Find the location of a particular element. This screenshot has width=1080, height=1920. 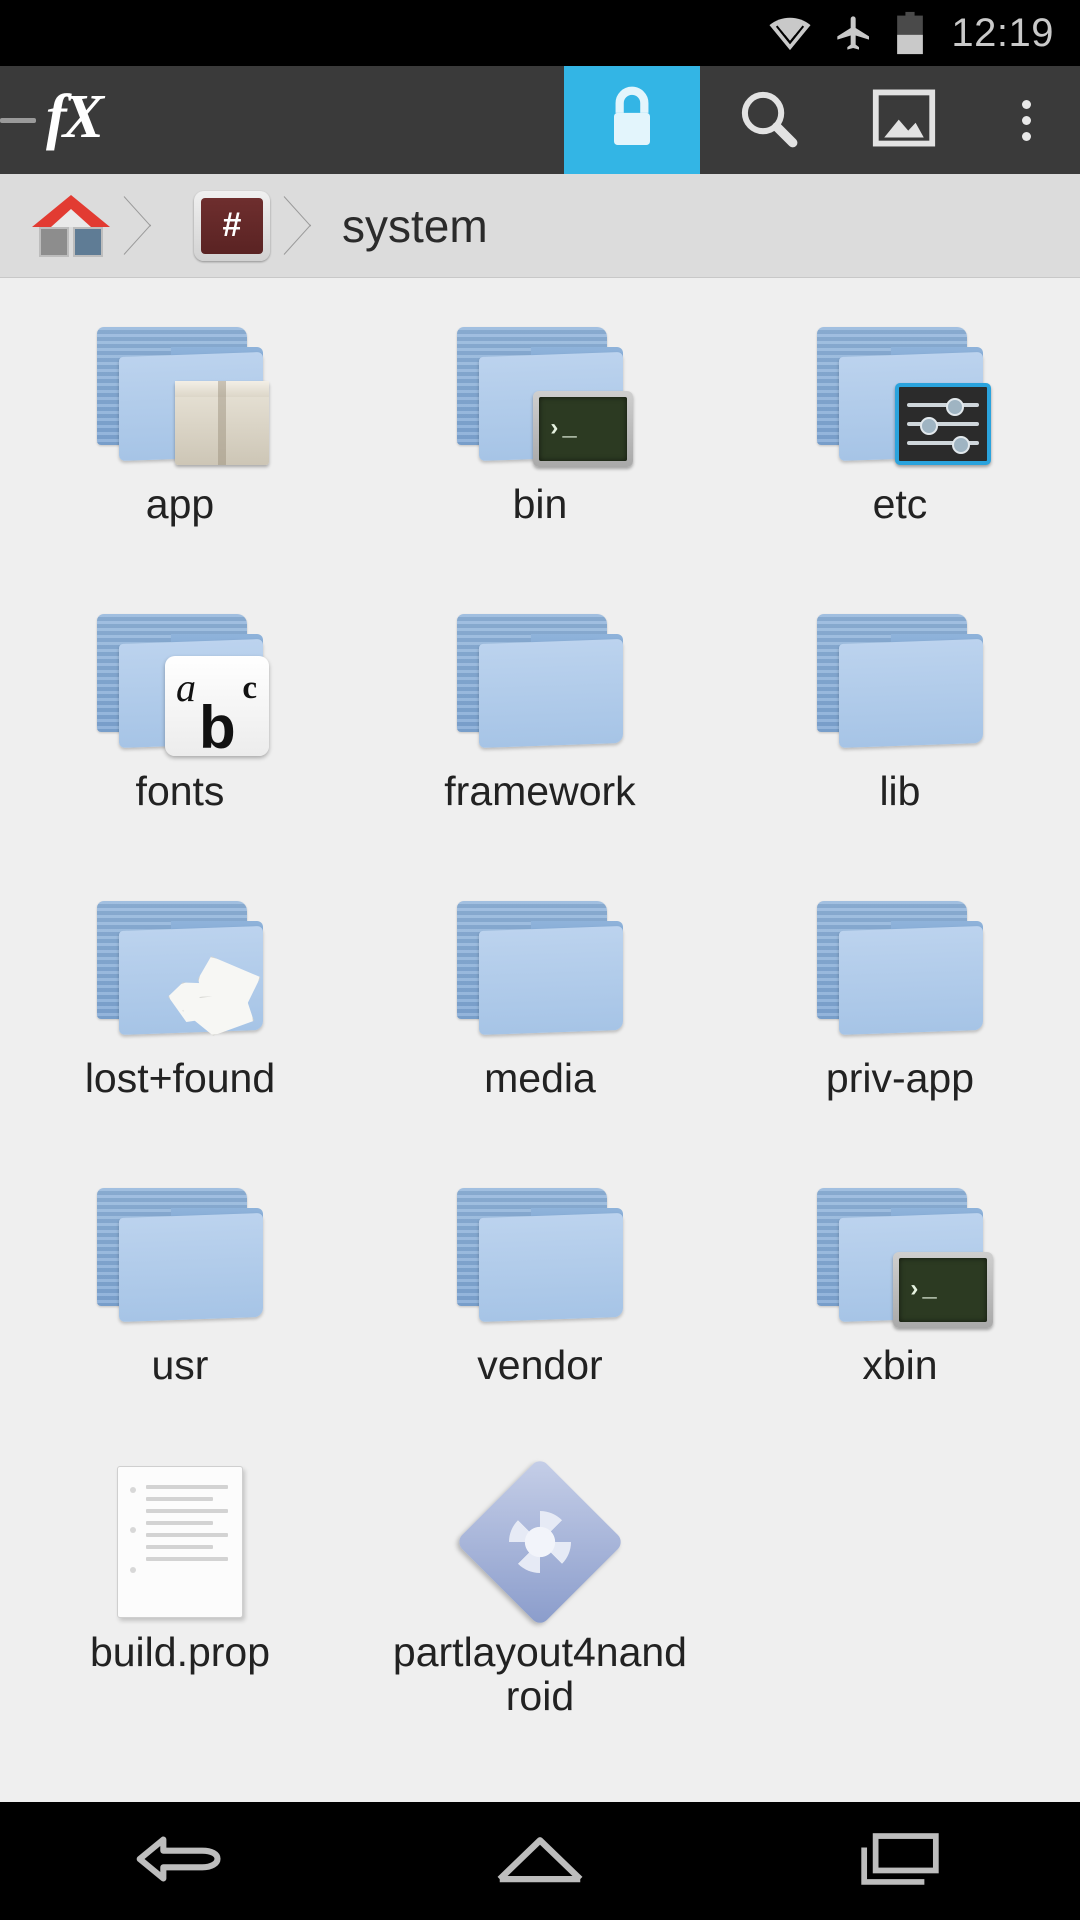

lock-icon is located at coordinates (632, 120).